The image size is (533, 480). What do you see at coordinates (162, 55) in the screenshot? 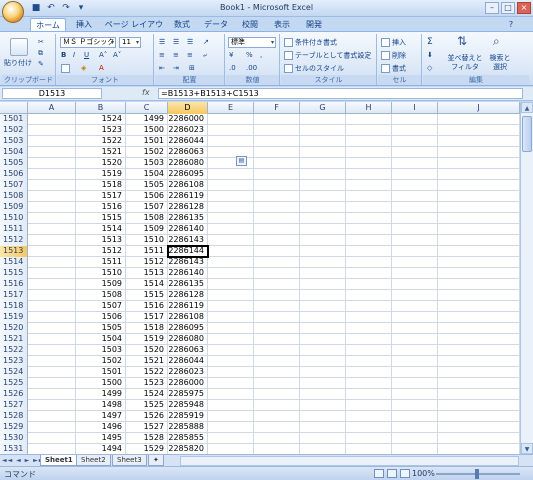
I see `align-left-icon: ≡` at bounding box center [162, 55].